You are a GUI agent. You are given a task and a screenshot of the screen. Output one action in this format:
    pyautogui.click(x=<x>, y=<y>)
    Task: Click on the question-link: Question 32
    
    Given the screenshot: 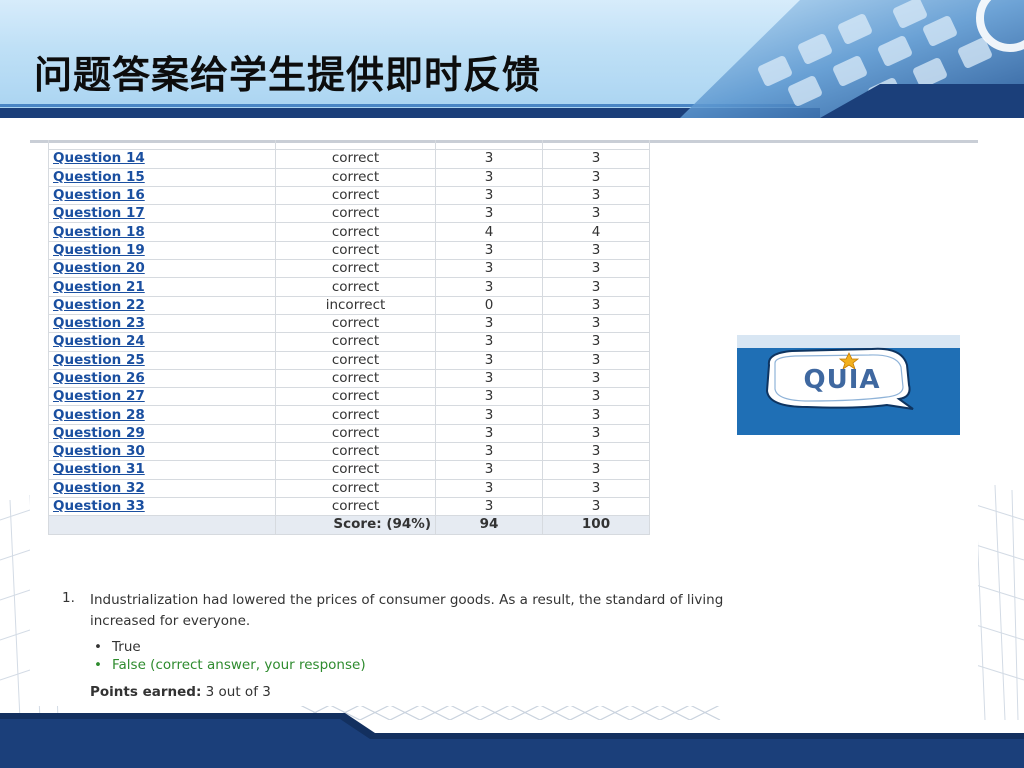 What is the action you would take?
    pyautogui.click(x=99, y=488)
    